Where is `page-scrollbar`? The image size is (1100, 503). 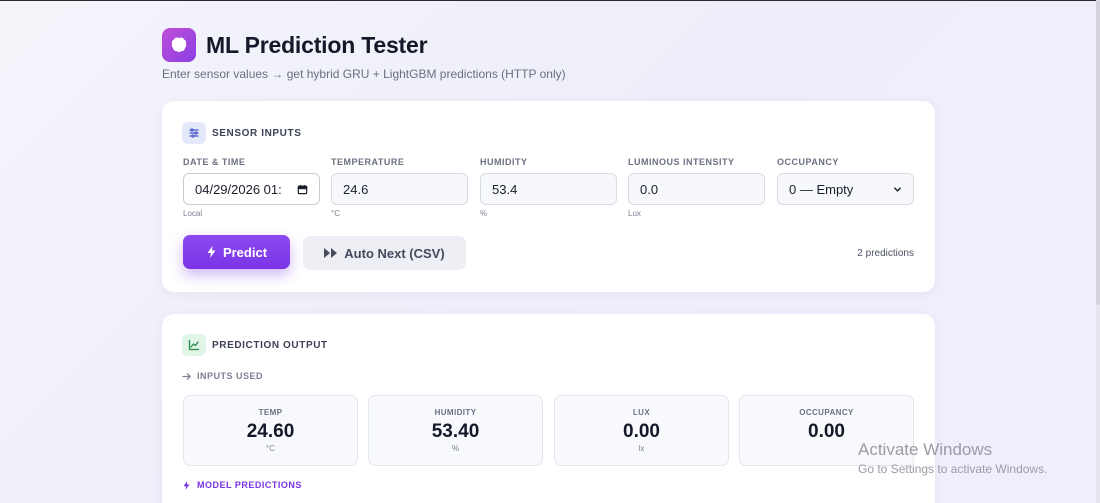
page-scrollbar is located at coordinates (1098, 251).